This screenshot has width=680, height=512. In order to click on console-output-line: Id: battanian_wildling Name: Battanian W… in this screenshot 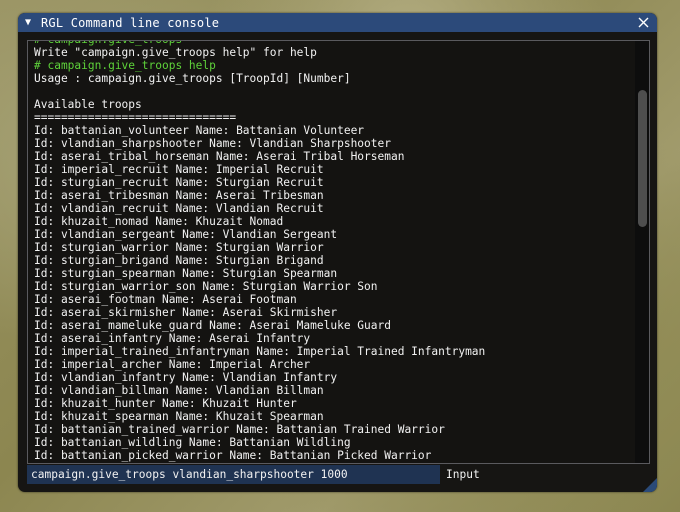, I will do `click(192, 442)`.